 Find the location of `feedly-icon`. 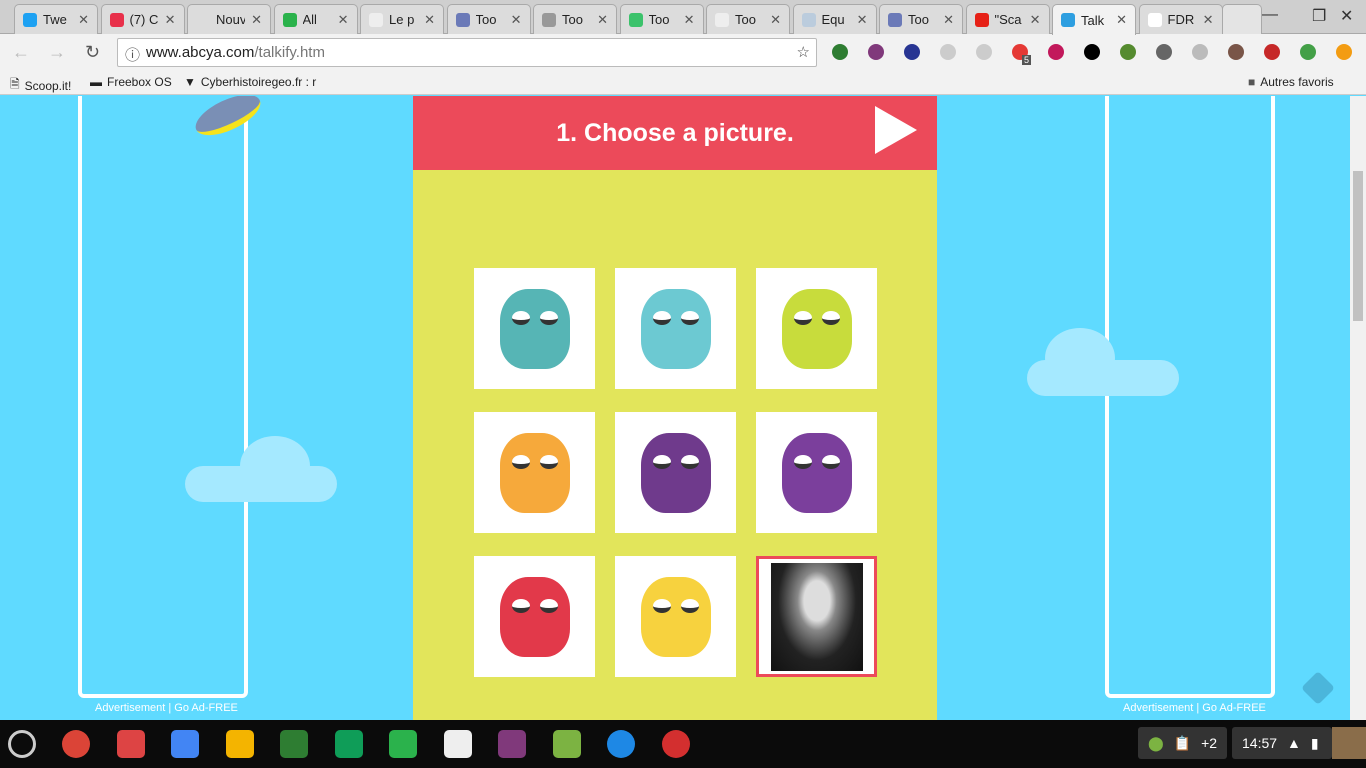

feedly-icon is located at coordinates (1318, 688).